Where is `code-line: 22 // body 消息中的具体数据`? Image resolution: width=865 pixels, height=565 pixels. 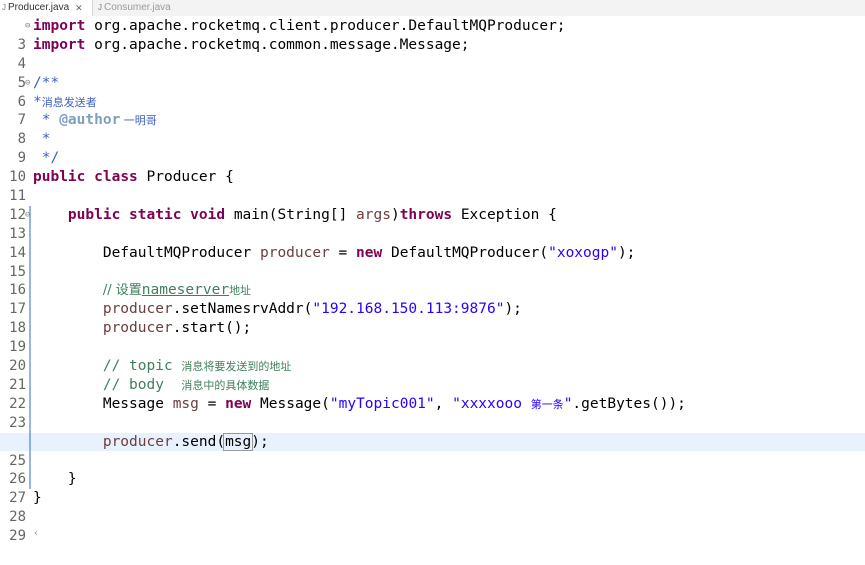 code-line: 22 // body 消息中的具体数据 is located at coordinates (432, 393).